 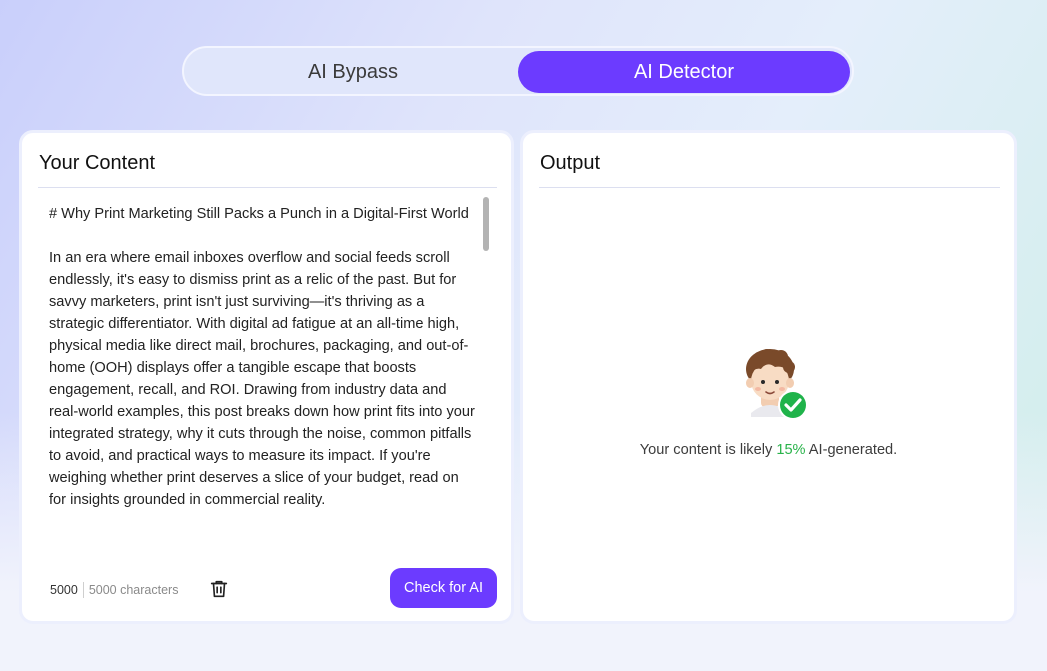 What do you see at coordinates (684, 72) in the screenshot?
I see `tab-ai-detector: AI Detector` at bounding box center [684, 72].